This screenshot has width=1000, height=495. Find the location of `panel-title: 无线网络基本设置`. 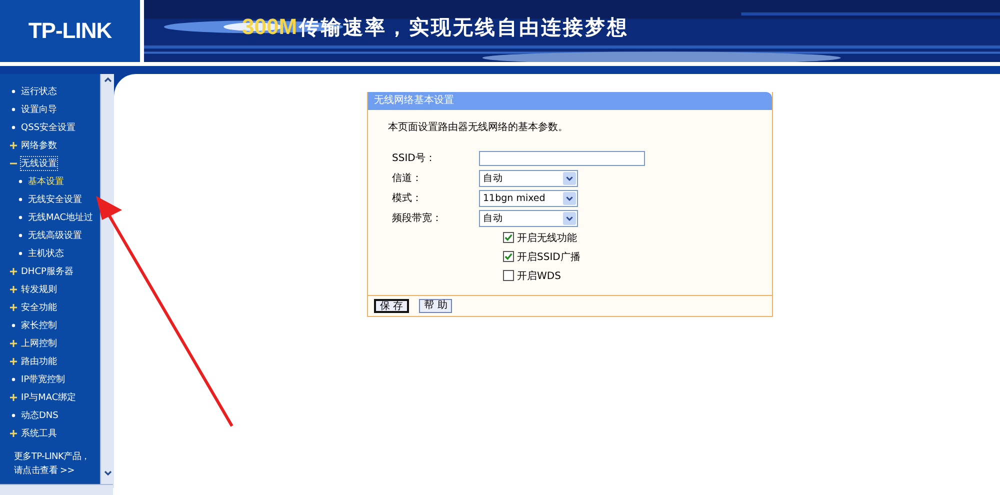

panel-title: 无线网络基本设置 is located at coordinates (570, 101).